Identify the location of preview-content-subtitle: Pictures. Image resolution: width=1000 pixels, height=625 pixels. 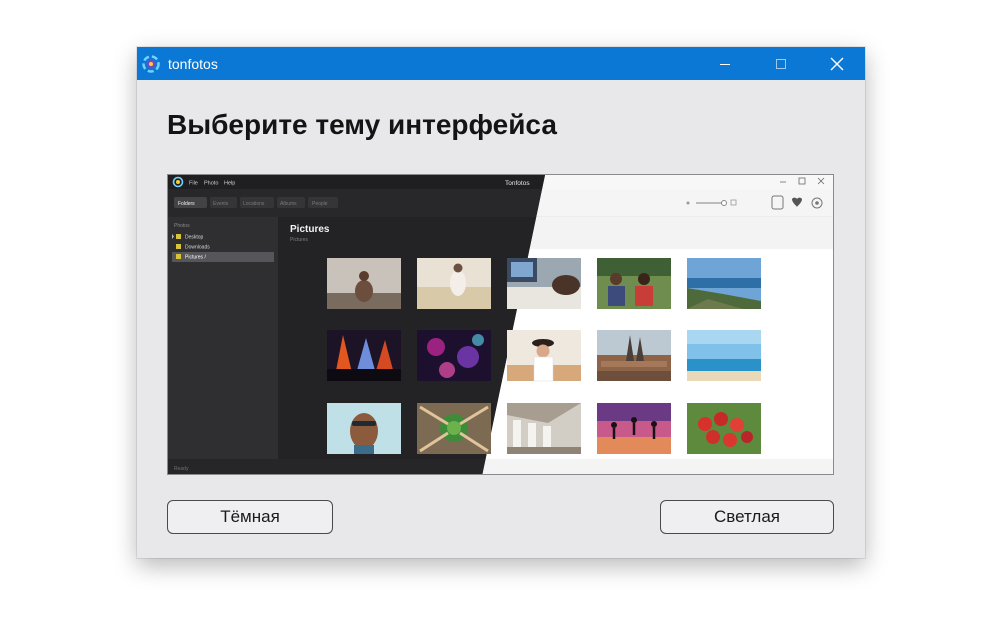
(299, 240).